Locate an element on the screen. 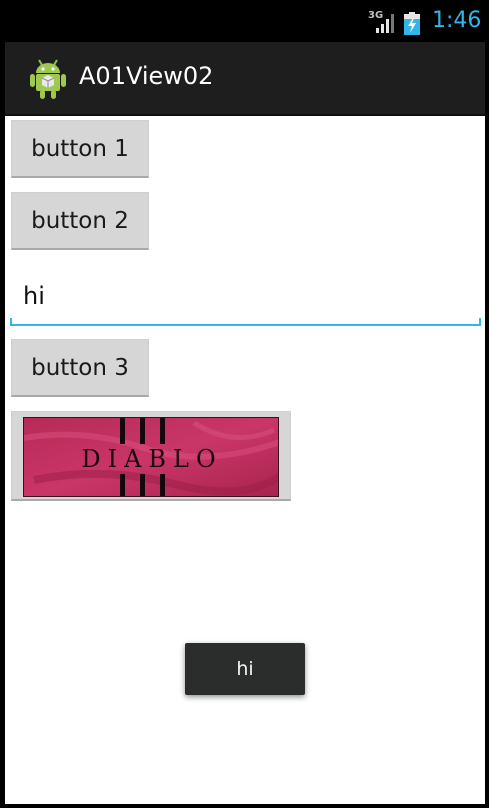 The width and height of the screenshot is (489, 808). image-button: DIABLO is located at coordinates (151, 456).